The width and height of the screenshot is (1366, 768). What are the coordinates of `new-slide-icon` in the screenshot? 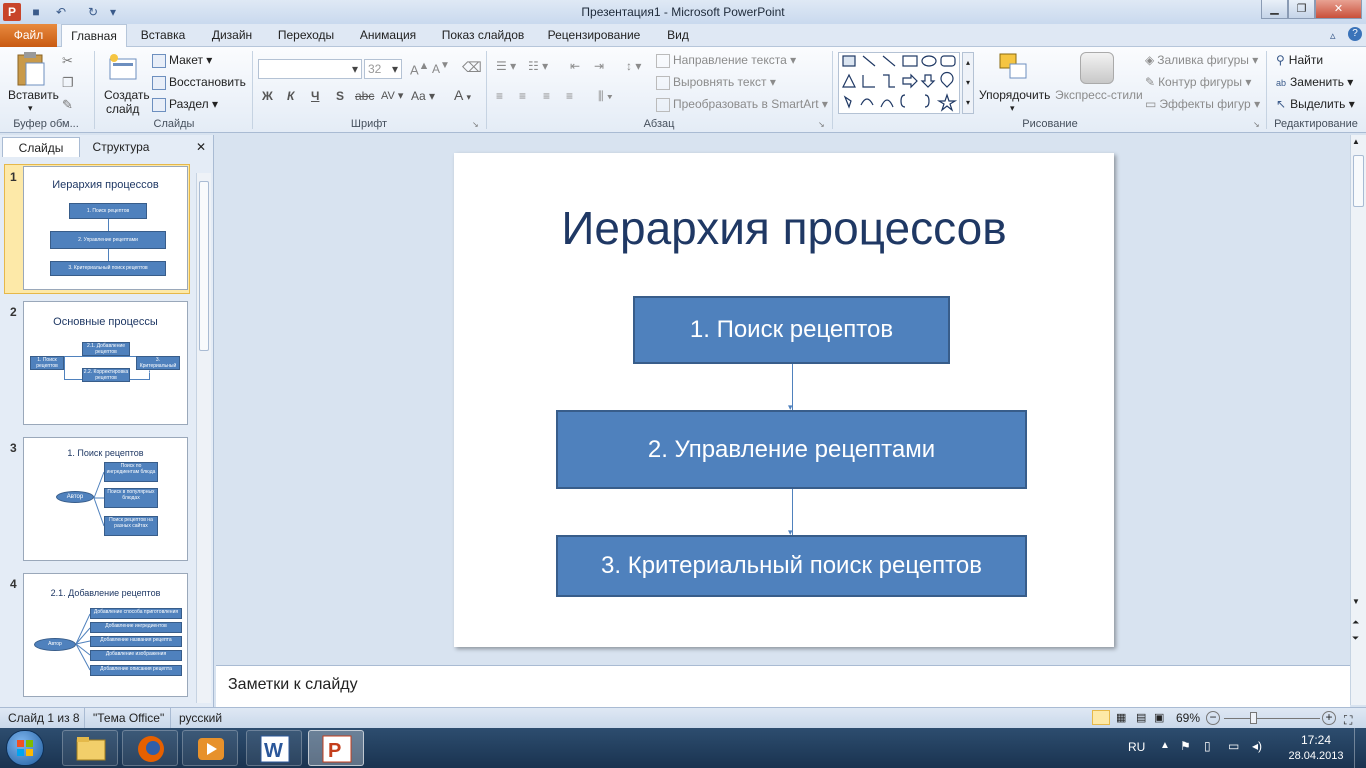 It's located at (124, 68).